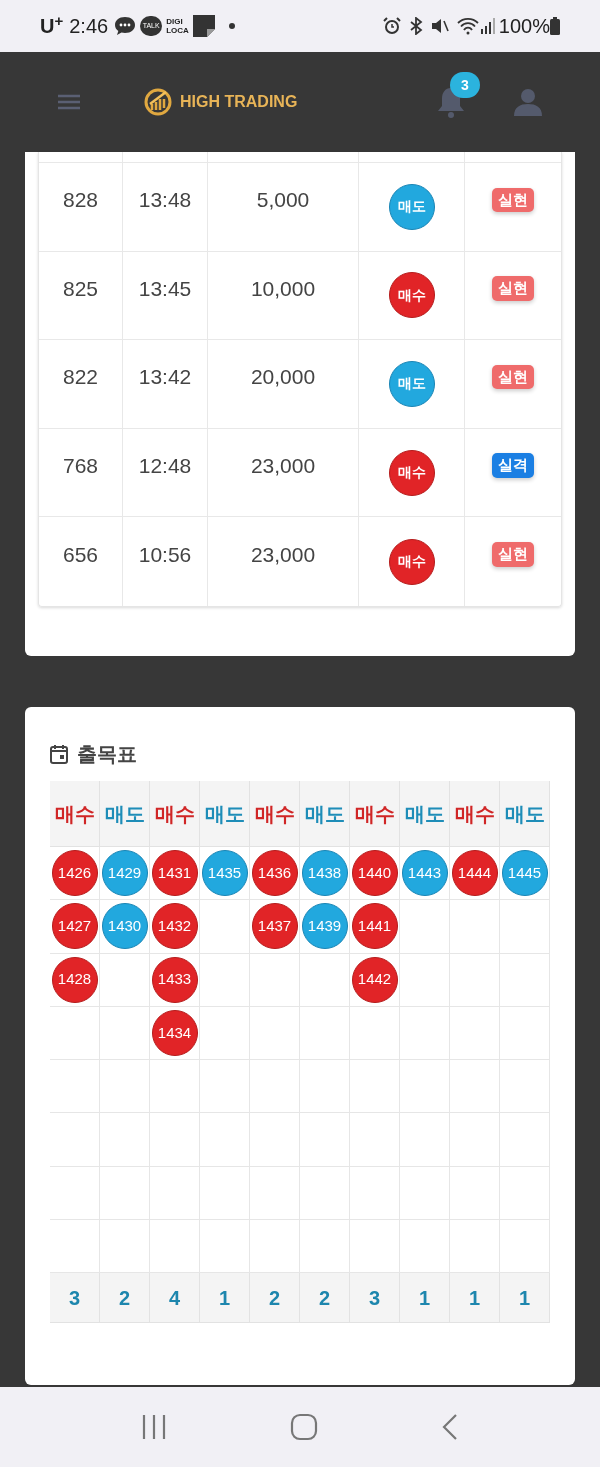 Image resolution: width=600 pixels, height=1467 pixels. What do you see at coordinates (74, 979) in the screenshot?
I see `round-marker: 1428` at bounding box center [74, 979].